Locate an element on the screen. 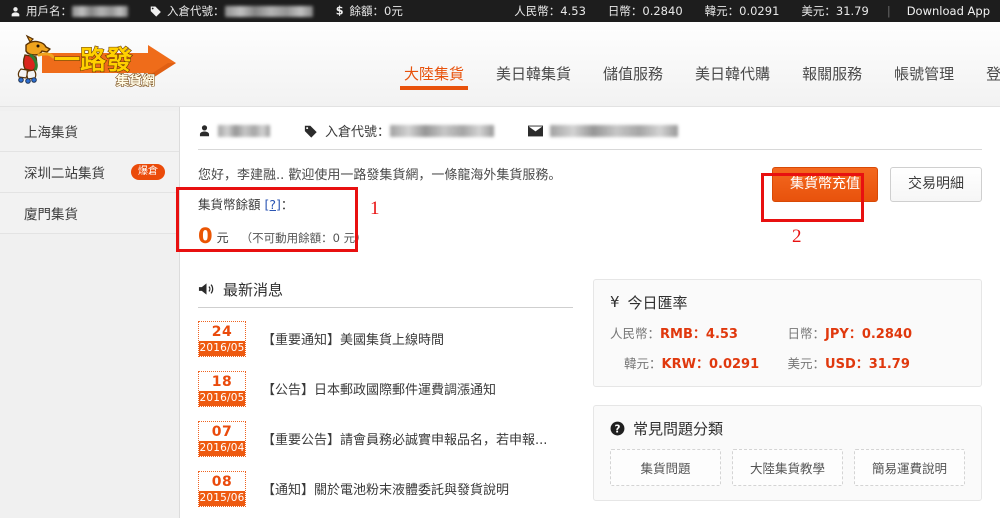 The width and height of the screenshot is (1000, 518). question-mark-icon: ? is located at coordinates (617, 428).